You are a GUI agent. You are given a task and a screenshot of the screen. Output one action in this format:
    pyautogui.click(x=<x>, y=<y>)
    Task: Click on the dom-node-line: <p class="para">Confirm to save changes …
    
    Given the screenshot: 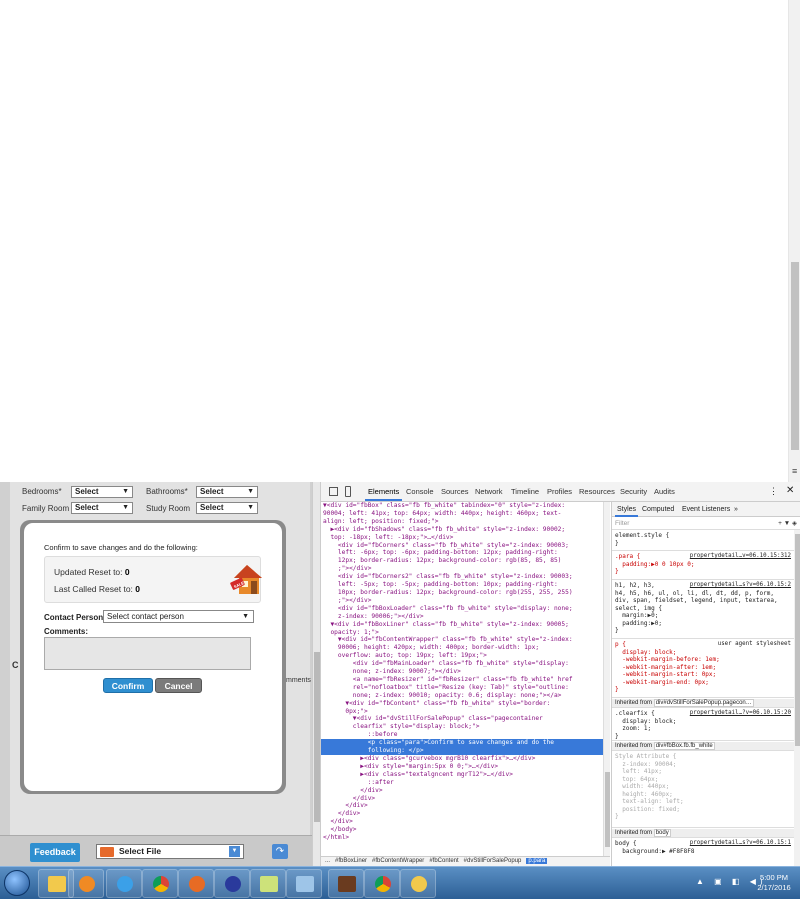 What is the action you would take?
    pyautogui.click(x=462, y=743)
    